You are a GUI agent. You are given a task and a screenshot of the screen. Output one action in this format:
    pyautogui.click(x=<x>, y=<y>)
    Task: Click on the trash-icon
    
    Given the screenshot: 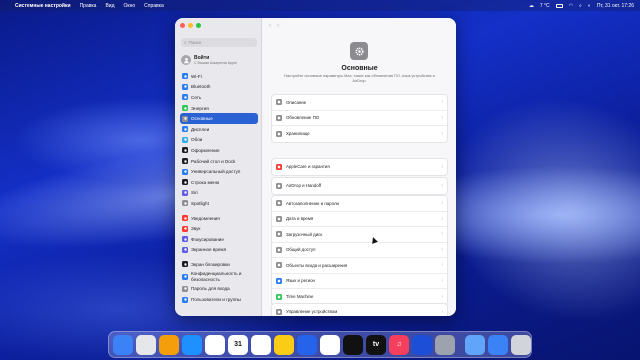 What is the action you would take?
    pyautogui.click(x=521, y=344)
    